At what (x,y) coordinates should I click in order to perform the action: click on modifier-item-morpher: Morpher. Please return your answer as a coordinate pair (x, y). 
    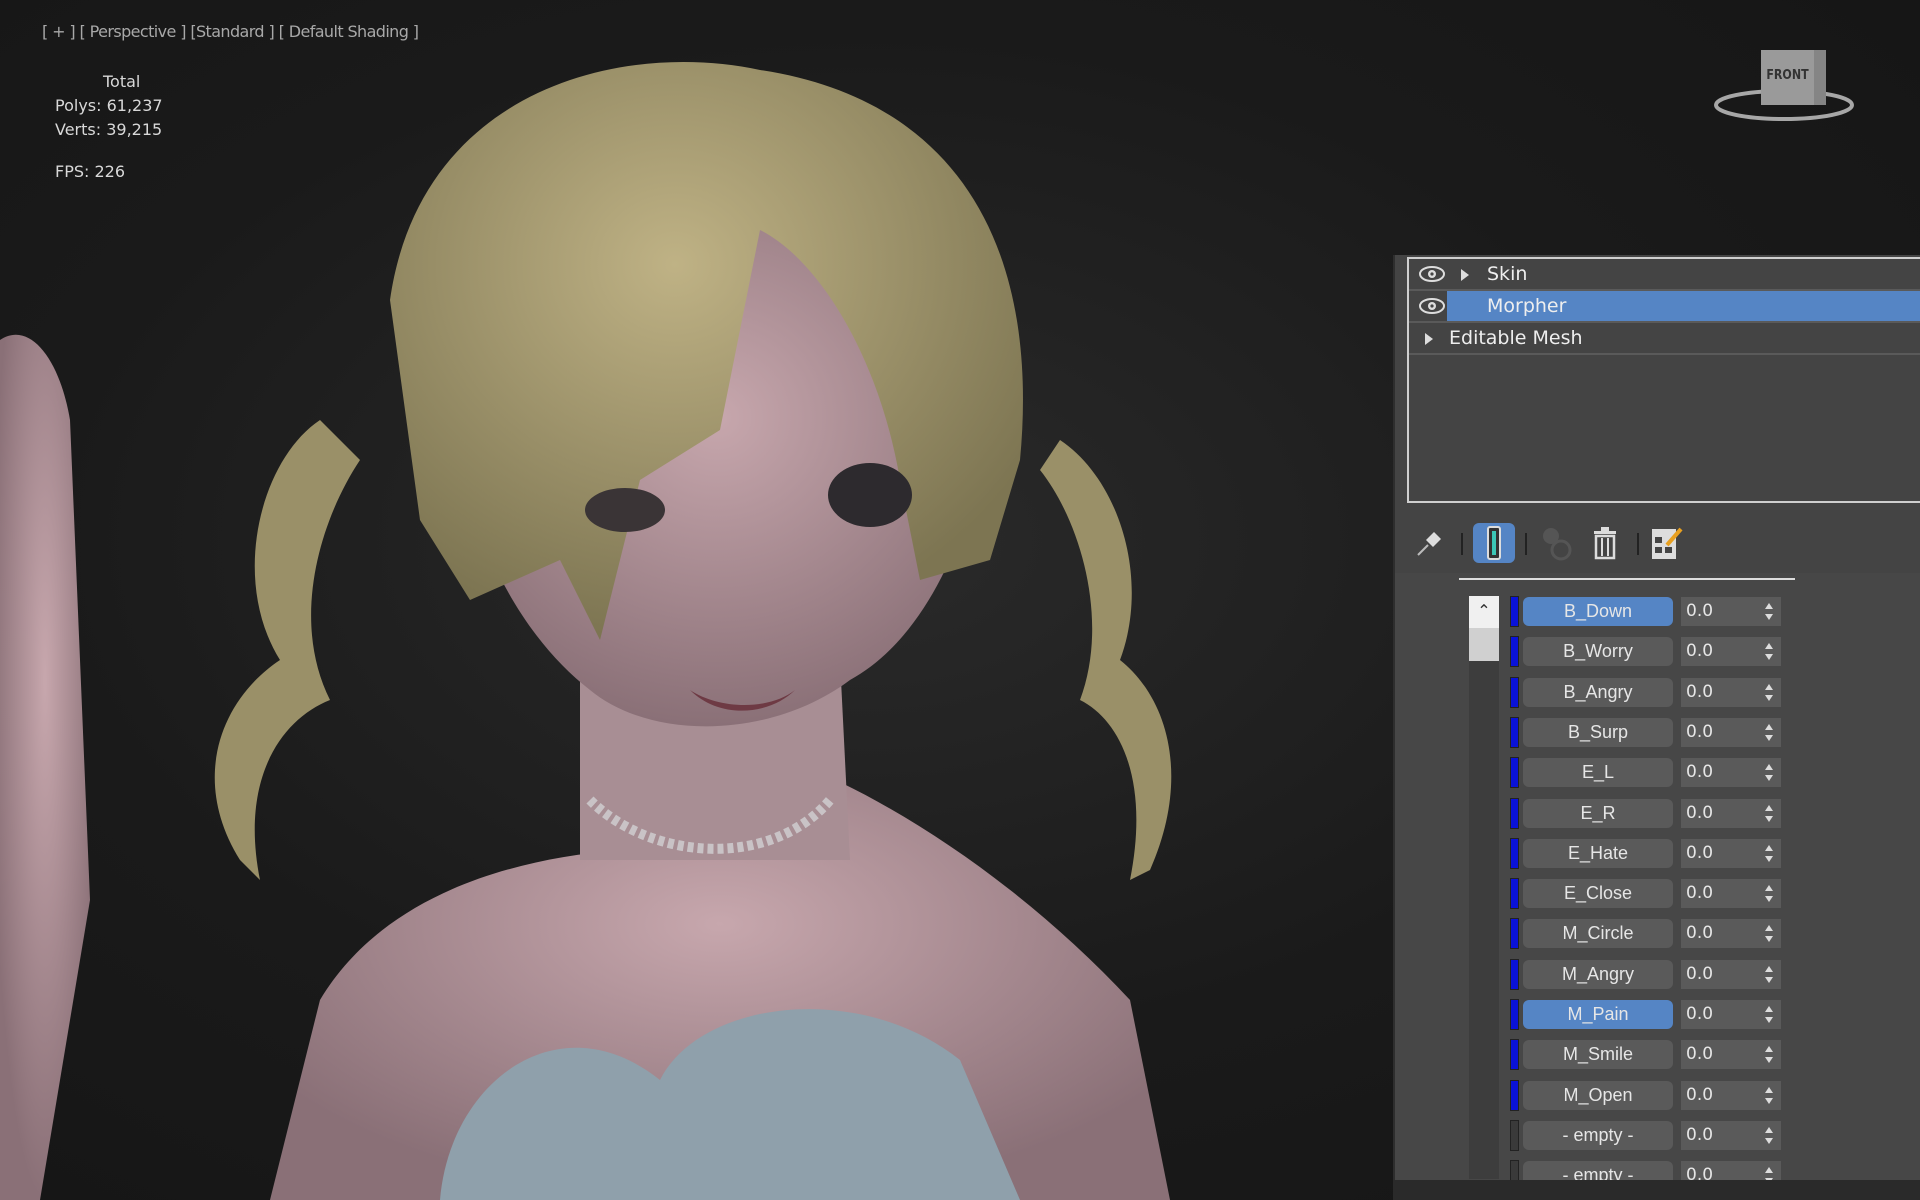
    Looking at the image, I should click on (1664, 307).